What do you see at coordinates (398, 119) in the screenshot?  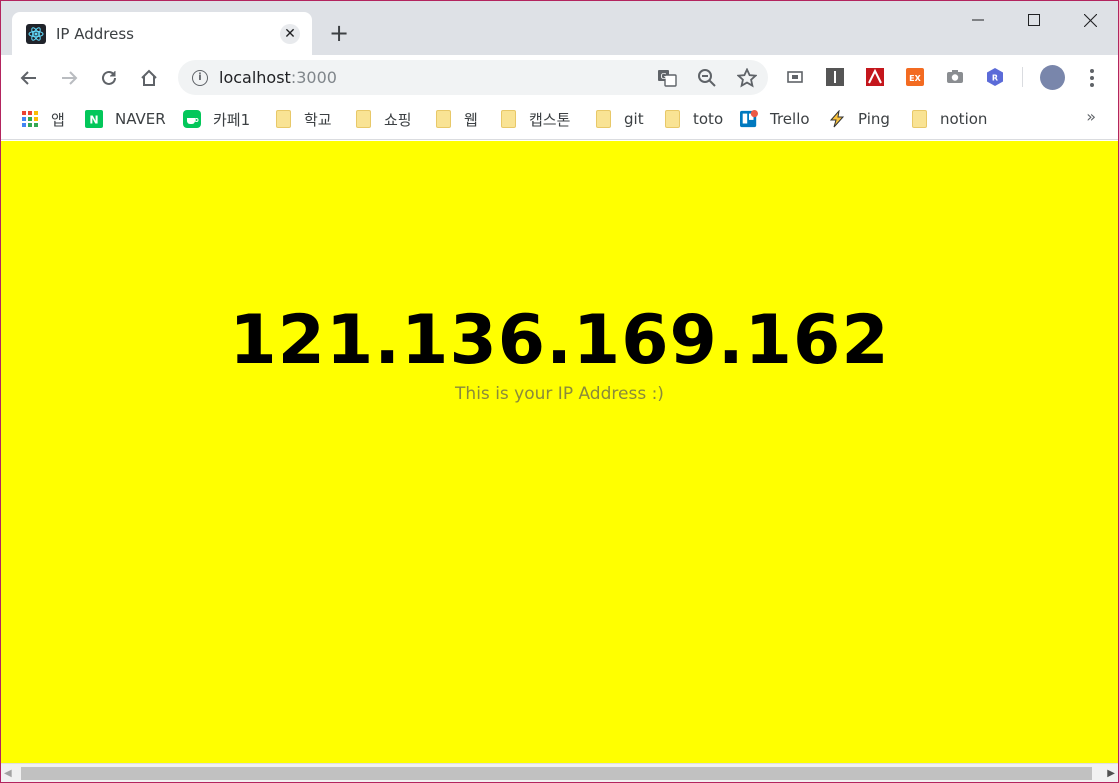 I see `bookmark-label: 쇼핑` at bounding box center [398, 119].